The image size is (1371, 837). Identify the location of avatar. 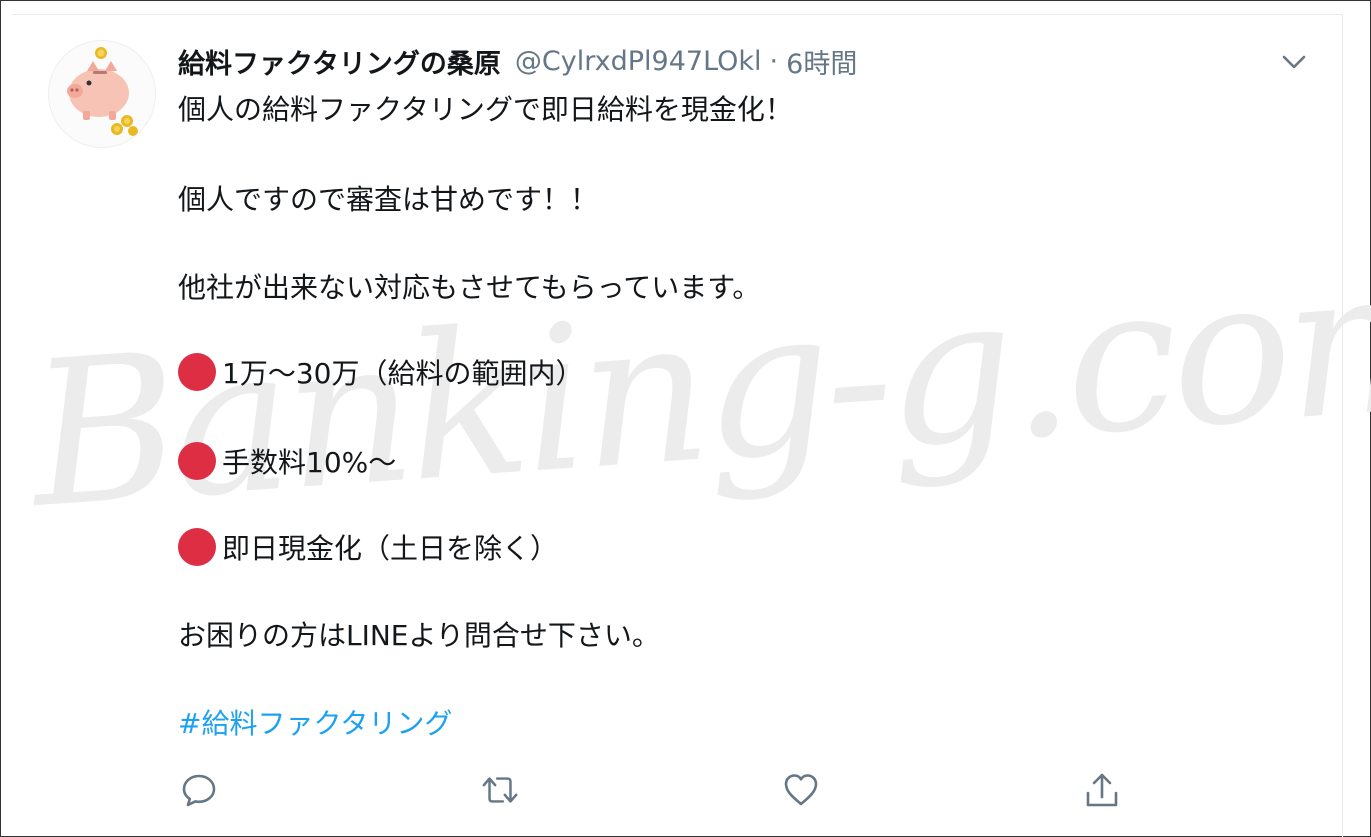
(102, 94).